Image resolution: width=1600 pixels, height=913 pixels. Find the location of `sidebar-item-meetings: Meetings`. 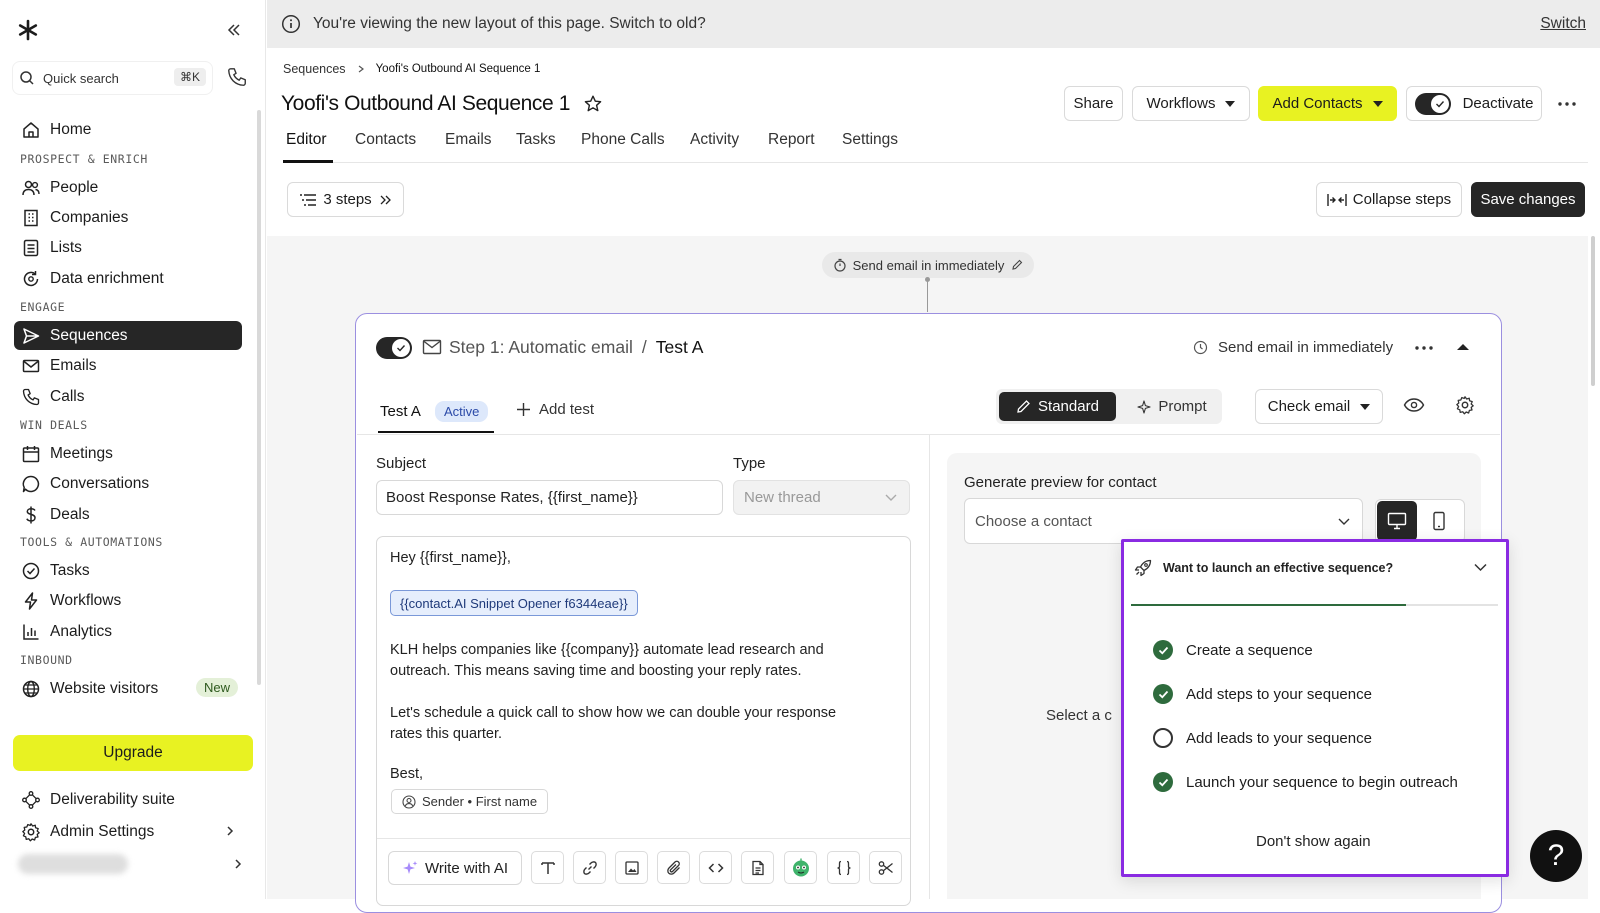

sidebar-item-meetings: Meetings is located at coordinates (128, 453).